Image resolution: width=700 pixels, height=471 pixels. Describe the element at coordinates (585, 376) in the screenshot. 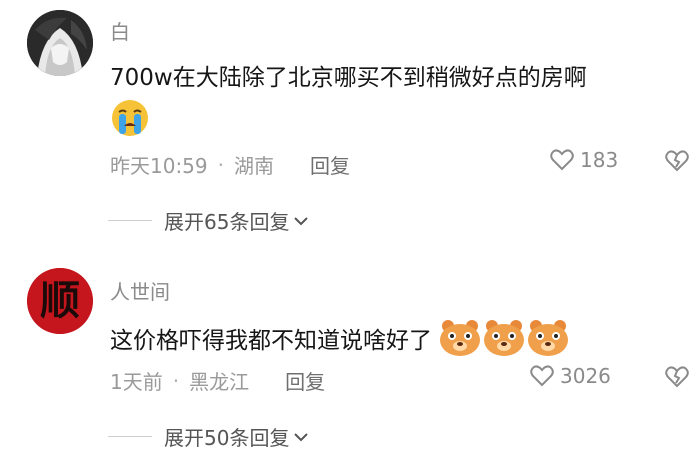

I see `like-count: 3026` at that location.